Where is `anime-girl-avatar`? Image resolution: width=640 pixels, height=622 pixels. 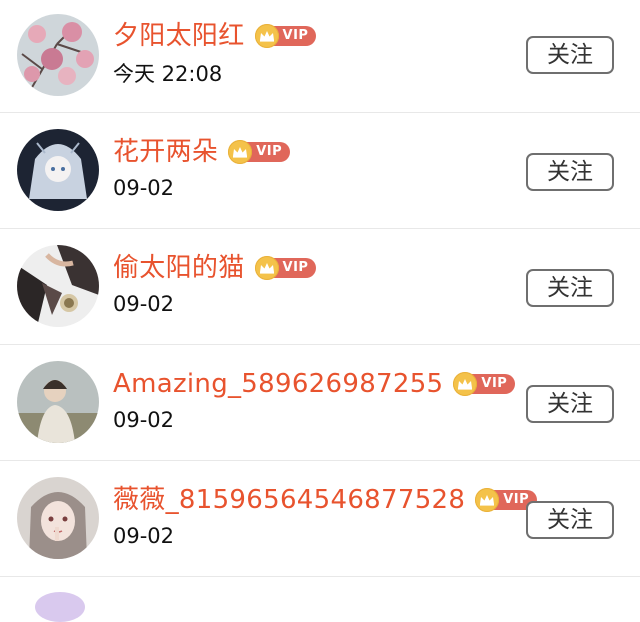
anime-girl-avatar is located at coordinates (58, 170).